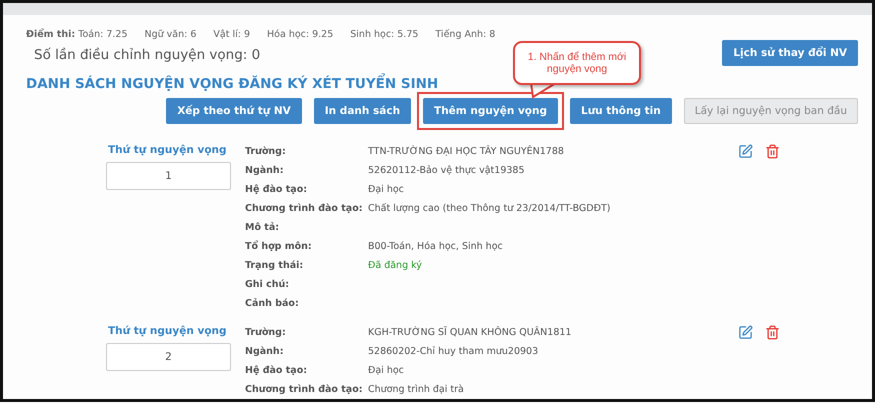  I want to click on action-button: Xếp theo thứ tự NV, so click(234, 111).